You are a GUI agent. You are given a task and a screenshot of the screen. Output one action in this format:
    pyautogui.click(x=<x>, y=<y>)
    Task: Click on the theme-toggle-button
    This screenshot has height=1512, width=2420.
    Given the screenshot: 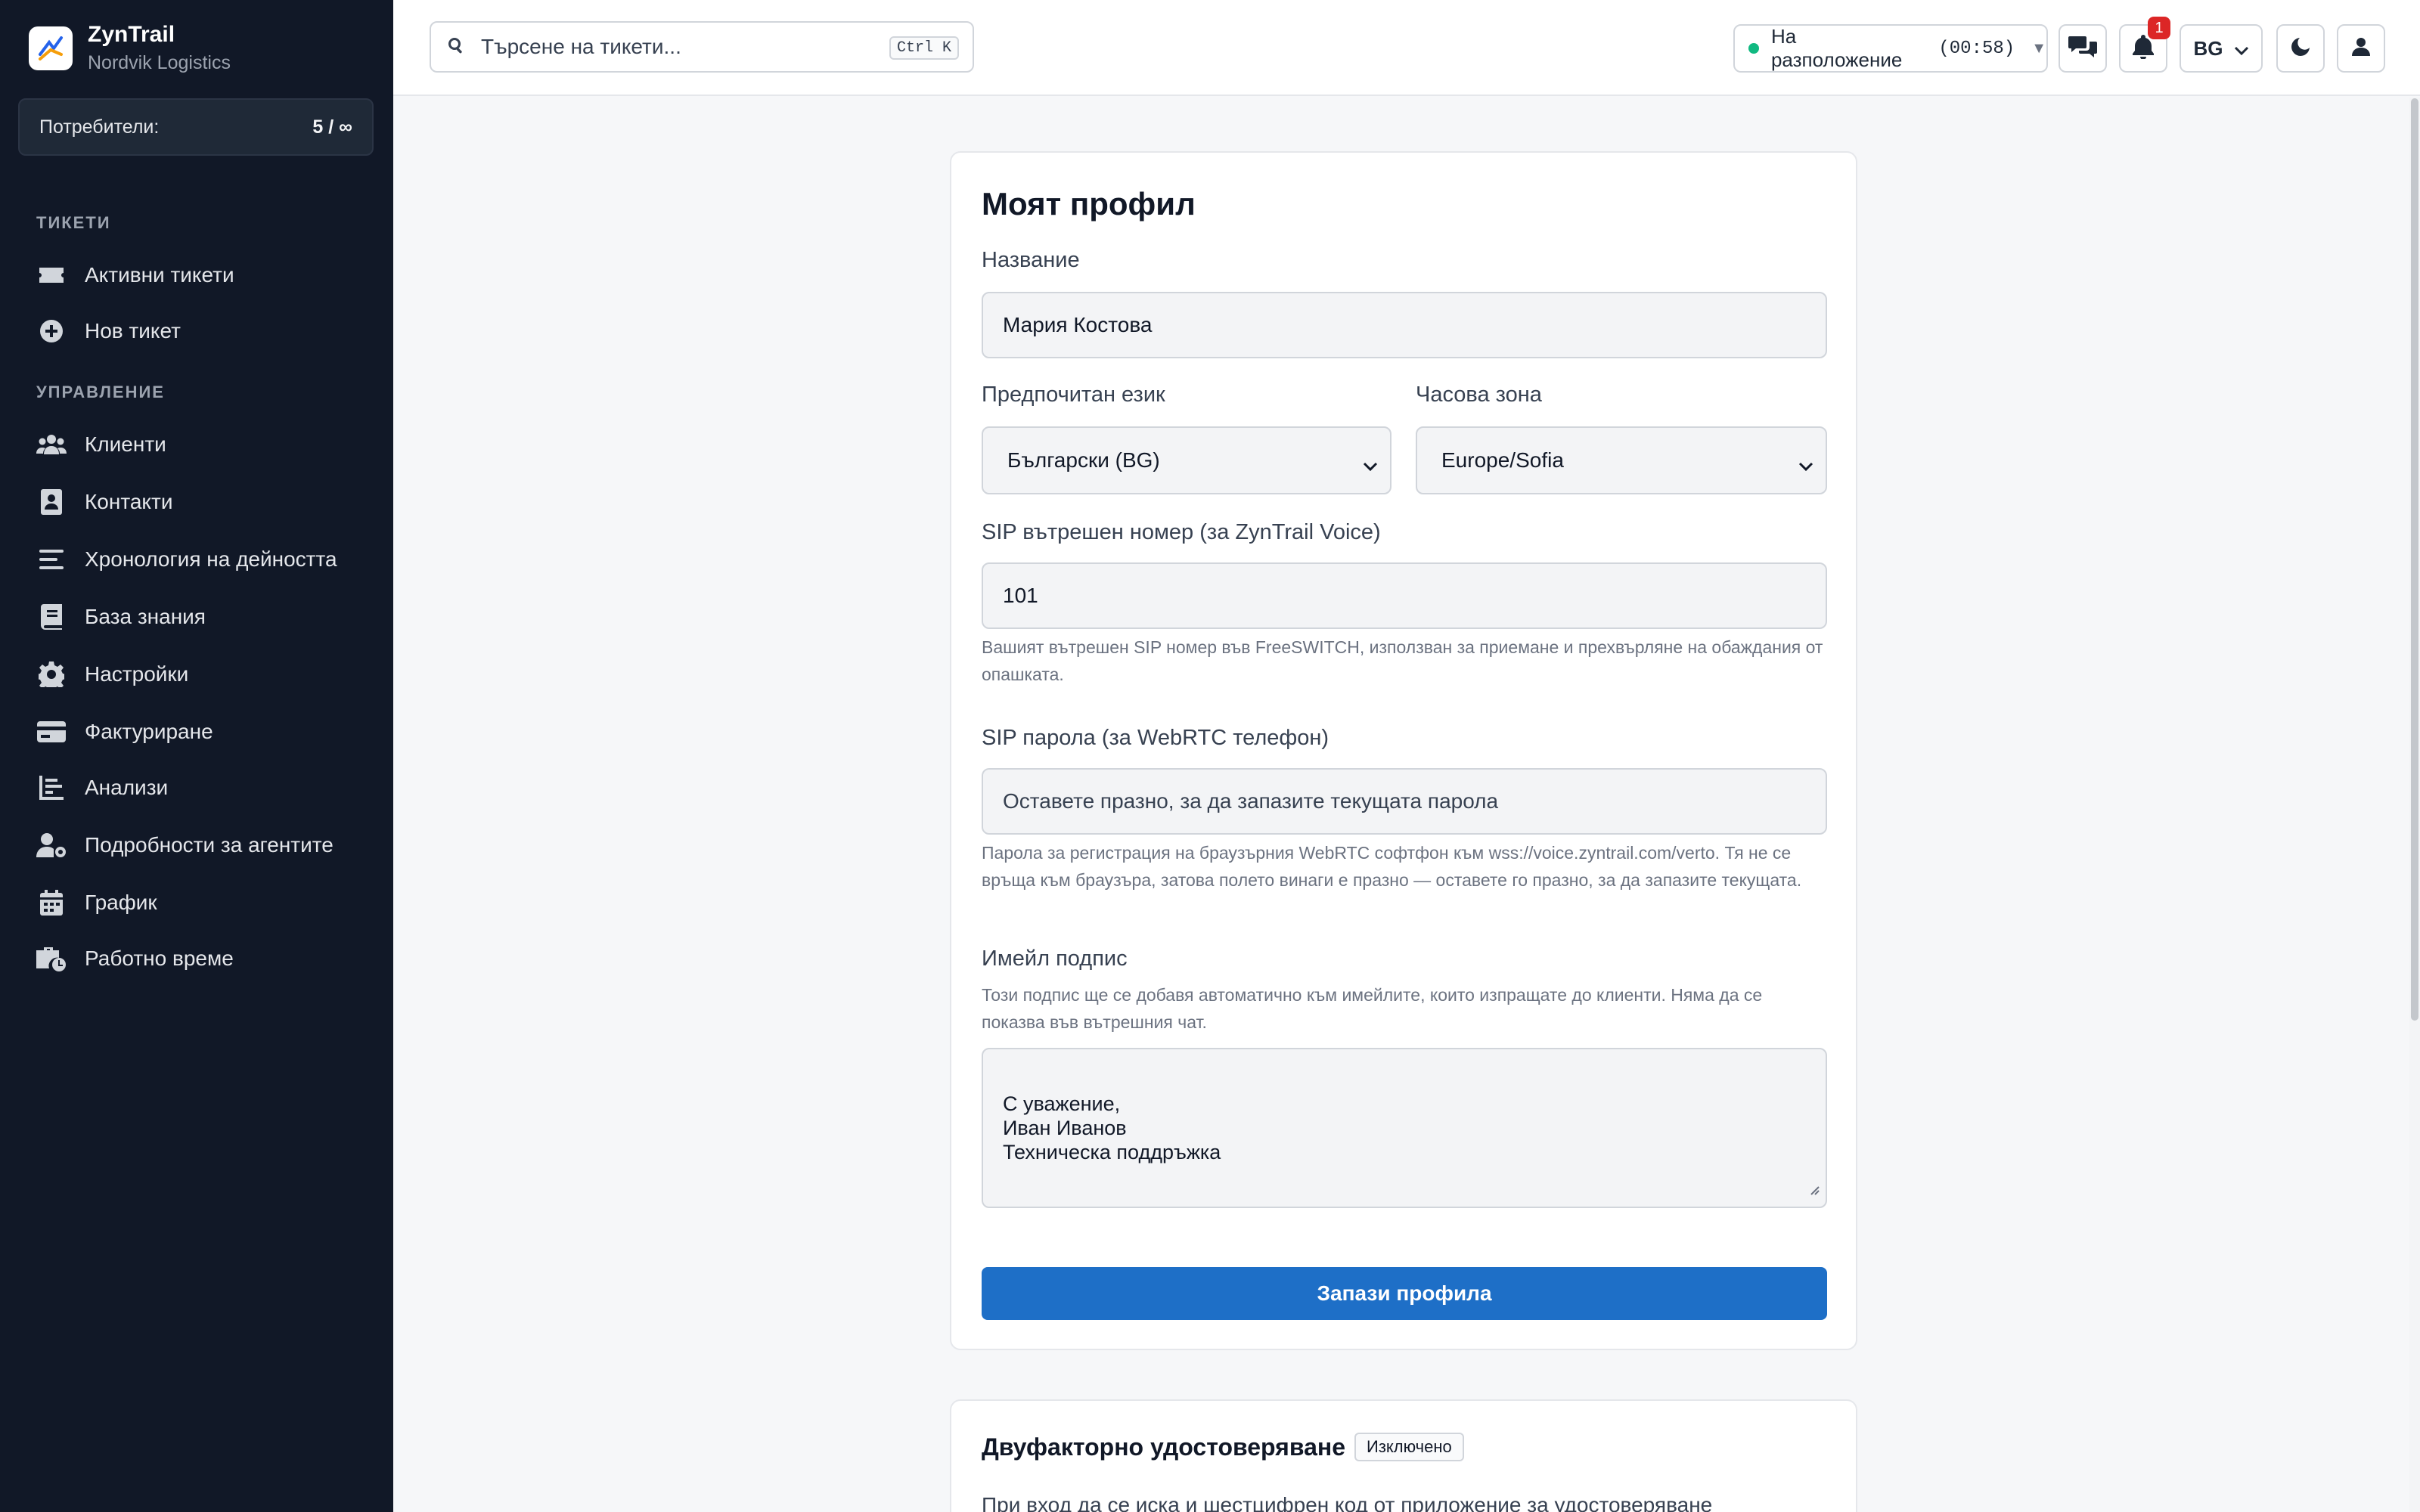 What is the action you would take?
    pyautogui.click(x=2300, y=48)
    